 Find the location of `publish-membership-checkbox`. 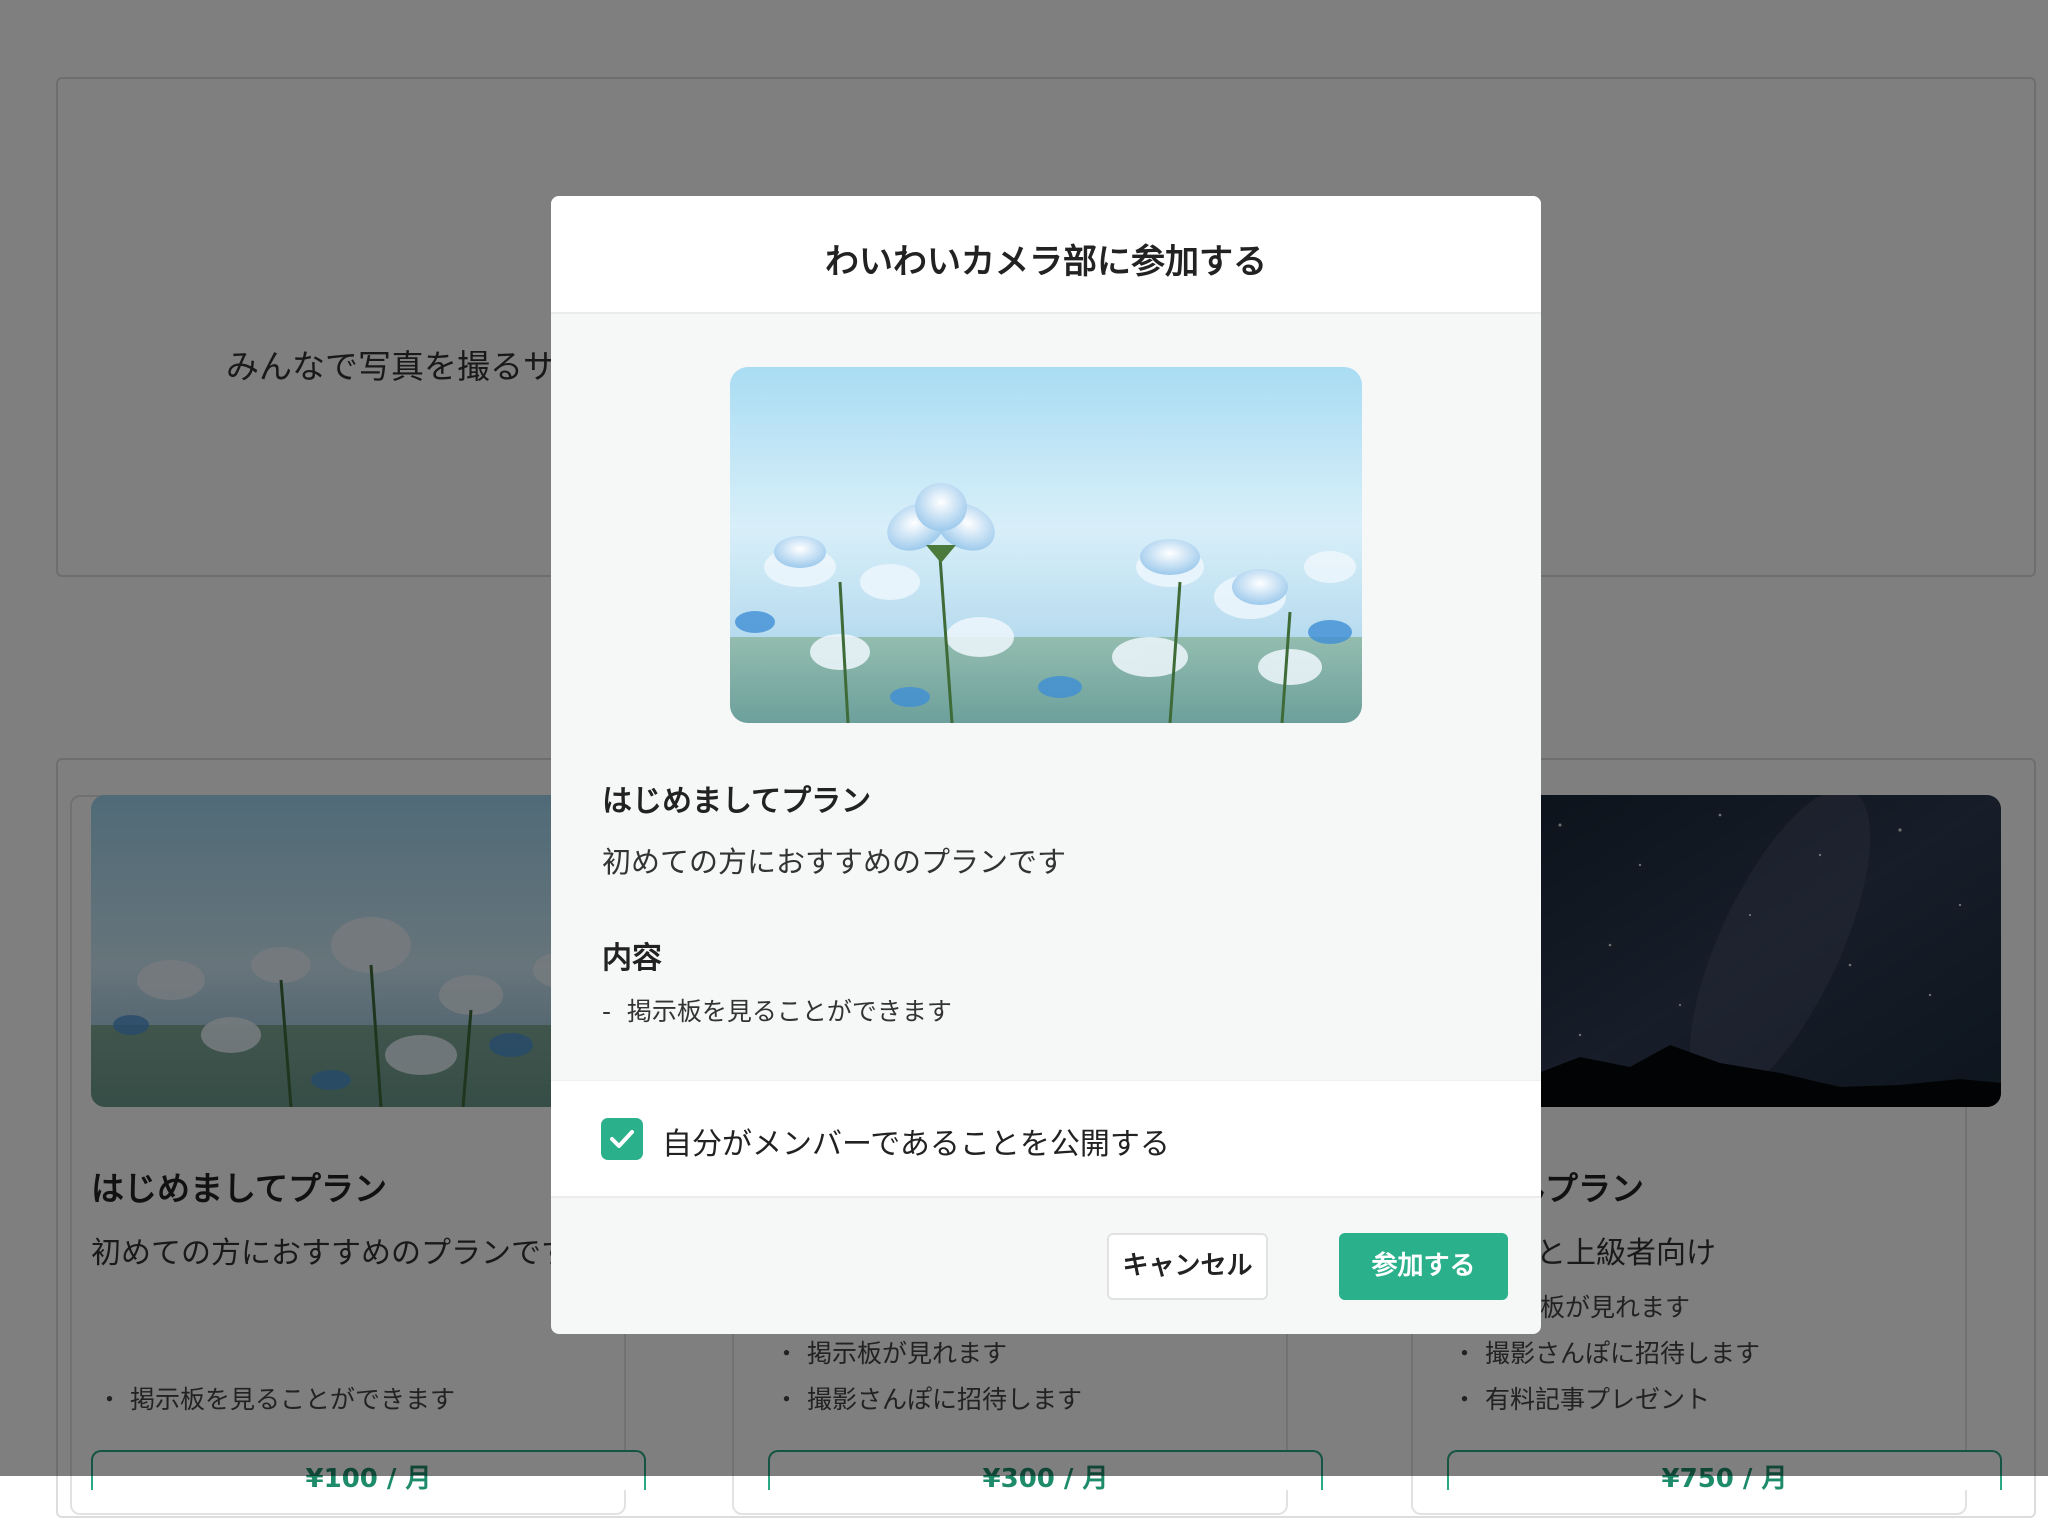

publish-membership-checkbox is located at coordinates (622, 1139).